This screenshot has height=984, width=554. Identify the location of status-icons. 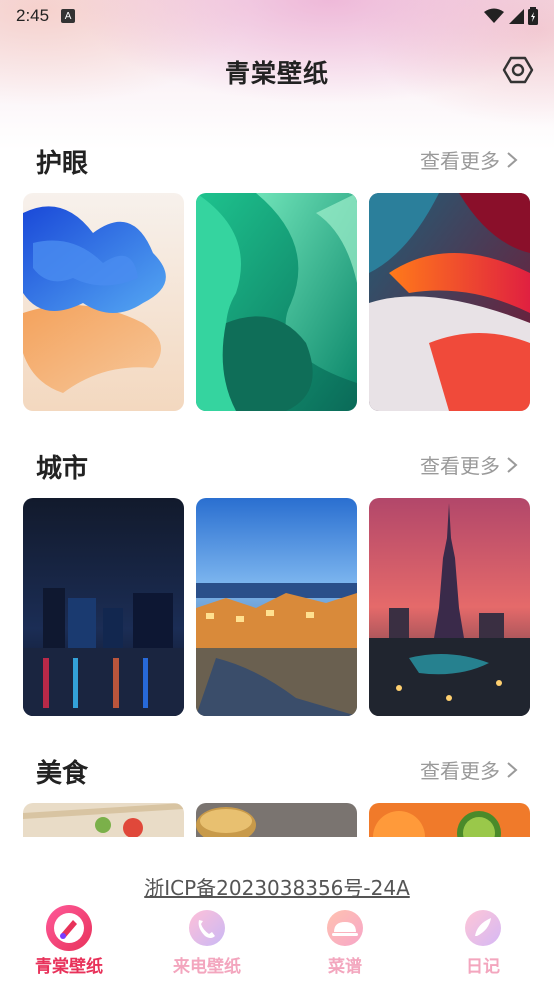
(511, 16).